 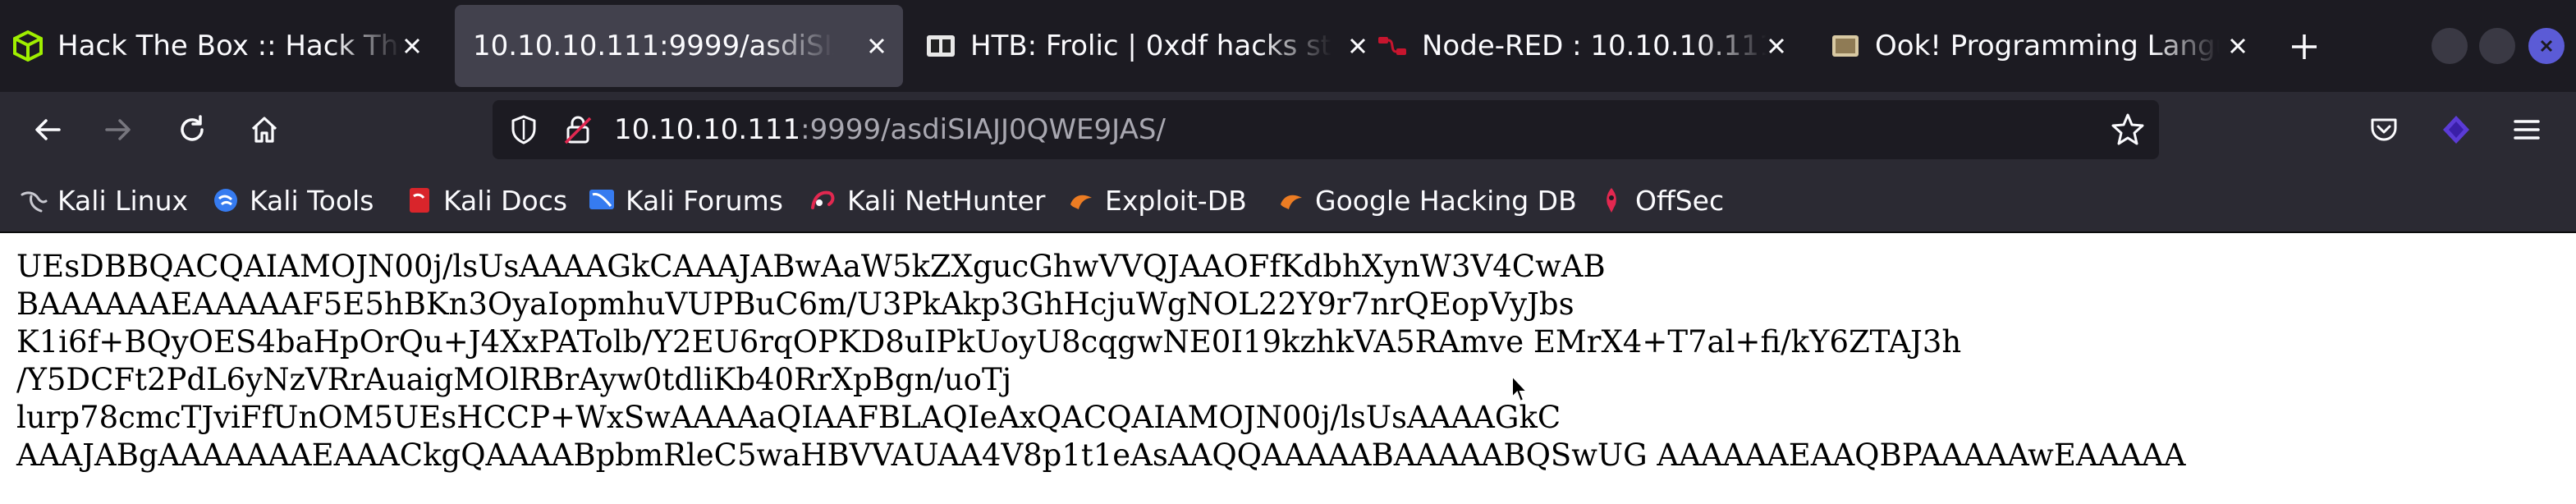 What do you see at coordinates (1081, 200) in the screenshot?
I see `exploit-db-icon` at bounding box center [1081, 200].